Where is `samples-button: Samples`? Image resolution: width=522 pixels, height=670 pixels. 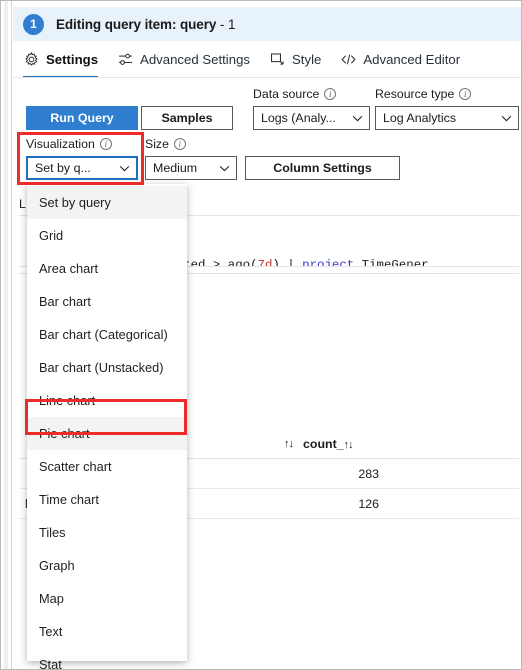 samples-button: Samples is located at coordinates (187, 118).